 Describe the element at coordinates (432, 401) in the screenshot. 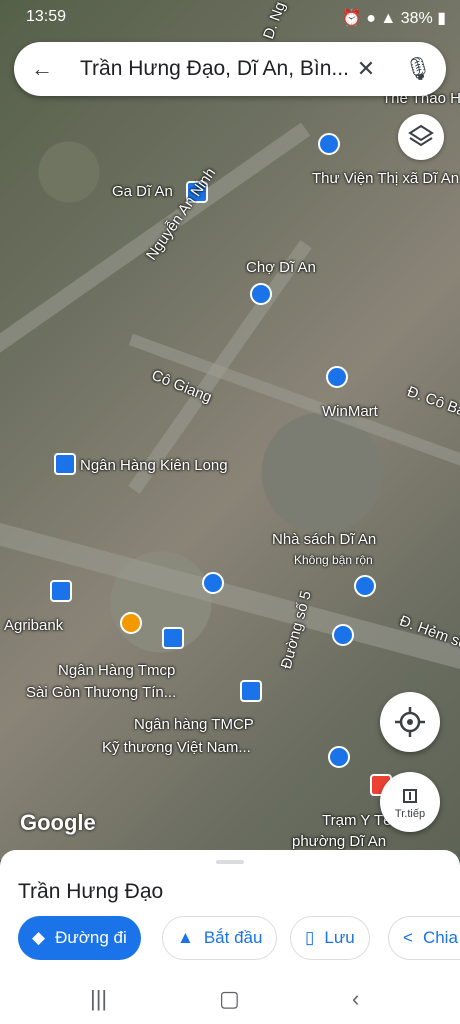

I see `map-label-co-ba: Đ. Cô Ba` at that location.